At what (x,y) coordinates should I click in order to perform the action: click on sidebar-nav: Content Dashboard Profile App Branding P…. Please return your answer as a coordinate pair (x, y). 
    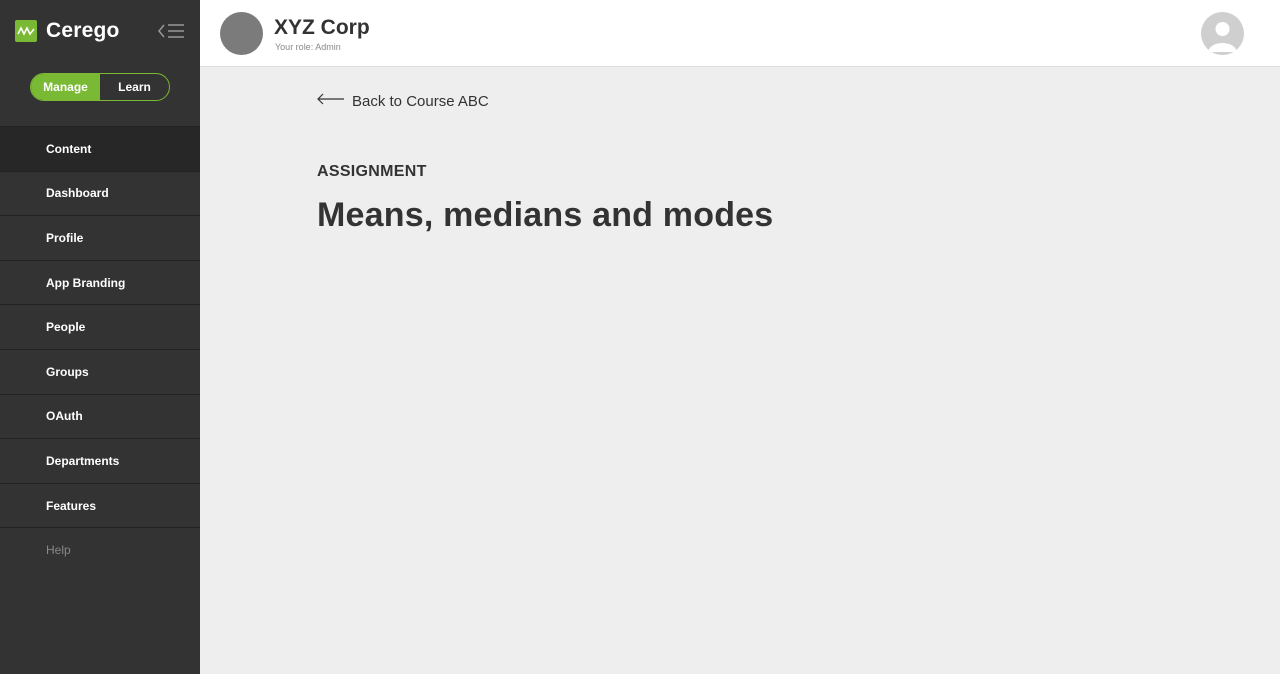
    Looking at the image, I should click on (100, 349).